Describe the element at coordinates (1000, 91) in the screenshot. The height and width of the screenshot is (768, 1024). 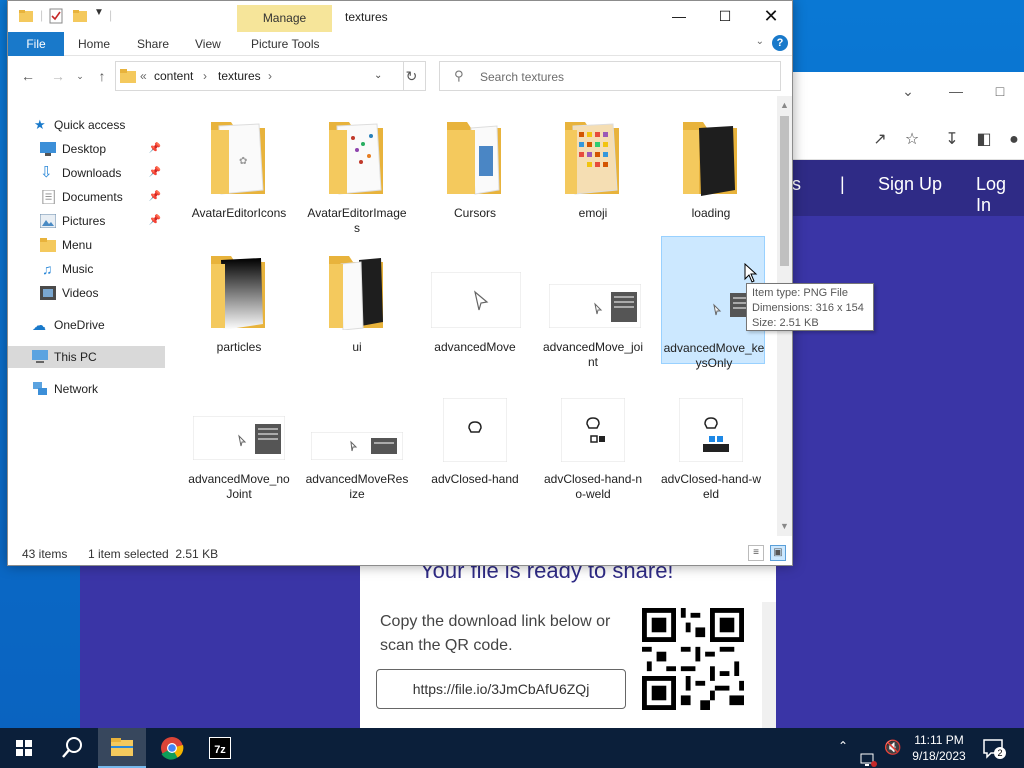
I see `browser-maximize-button: □` at that location.